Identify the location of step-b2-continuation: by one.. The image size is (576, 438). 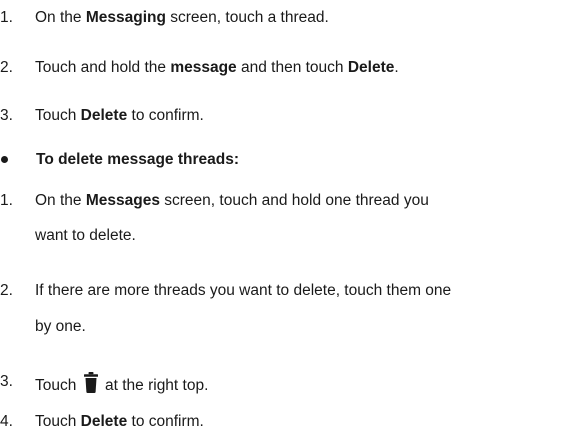
(60, 326).